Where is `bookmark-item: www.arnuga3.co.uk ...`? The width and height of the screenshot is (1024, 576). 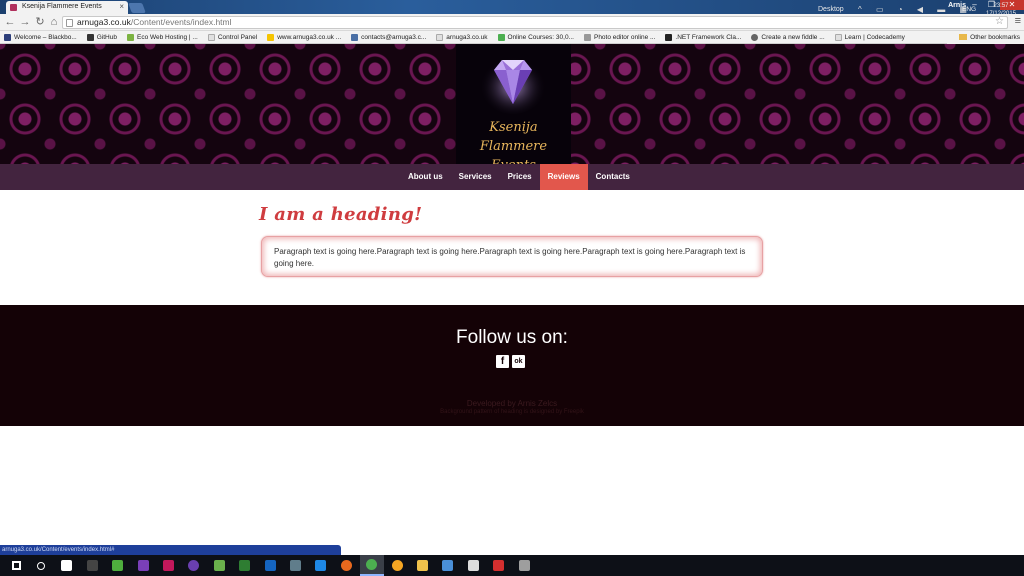
bookmark-item: www.arnuga3.co.uk ... is located at coordinates (304, 37).